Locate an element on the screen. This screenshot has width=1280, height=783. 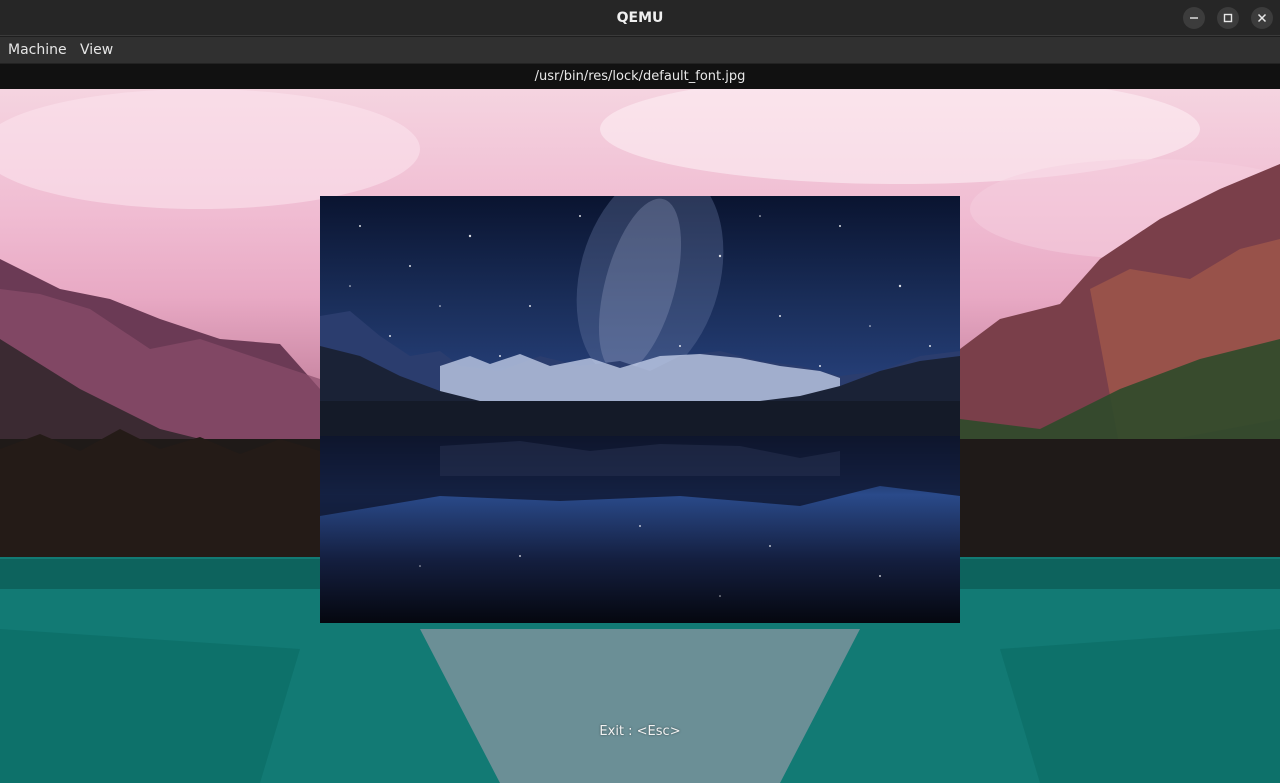
menu-view: View is located at coordinates (96, 50).